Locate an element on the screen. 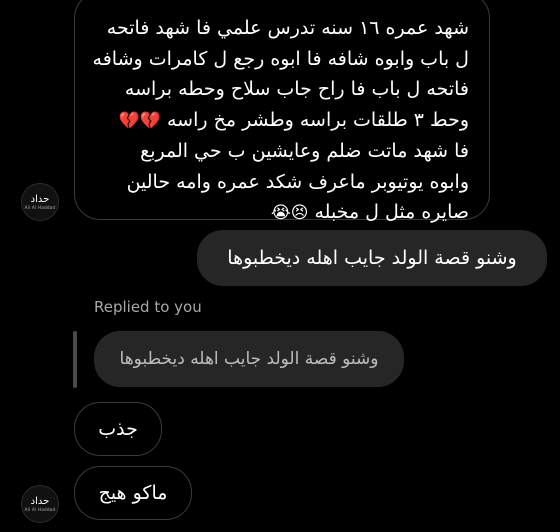  quoted-message-text: وشنو قصة الولد جايب اهله ديخطبوها is located at coordinates (249, 359).